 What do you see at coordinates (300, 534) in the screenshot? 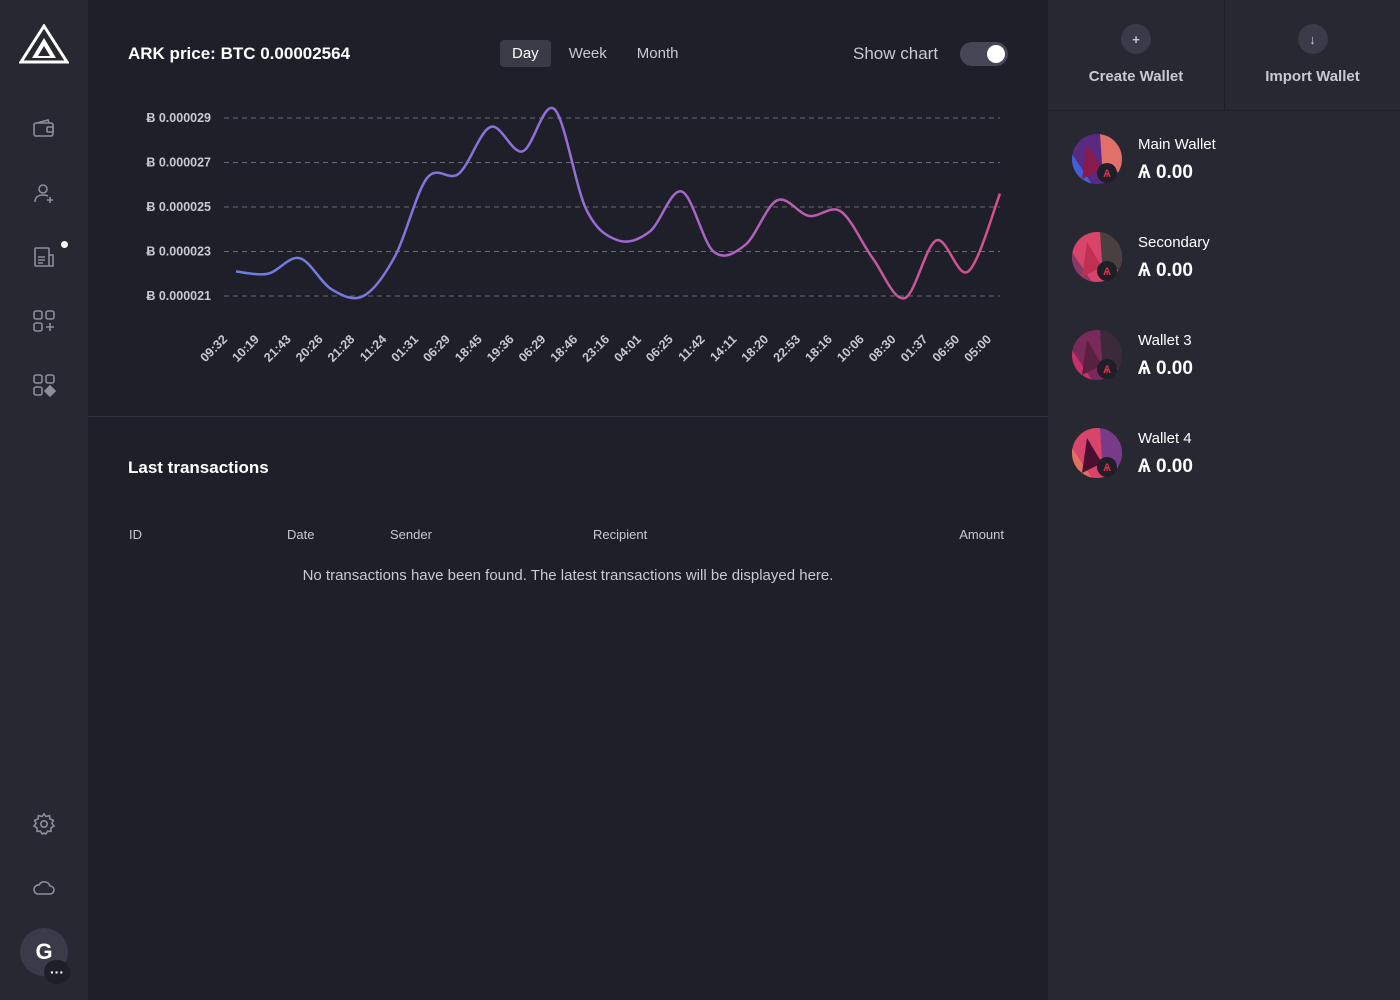
I see `column-date: Date` at bounding box center [300, 534].